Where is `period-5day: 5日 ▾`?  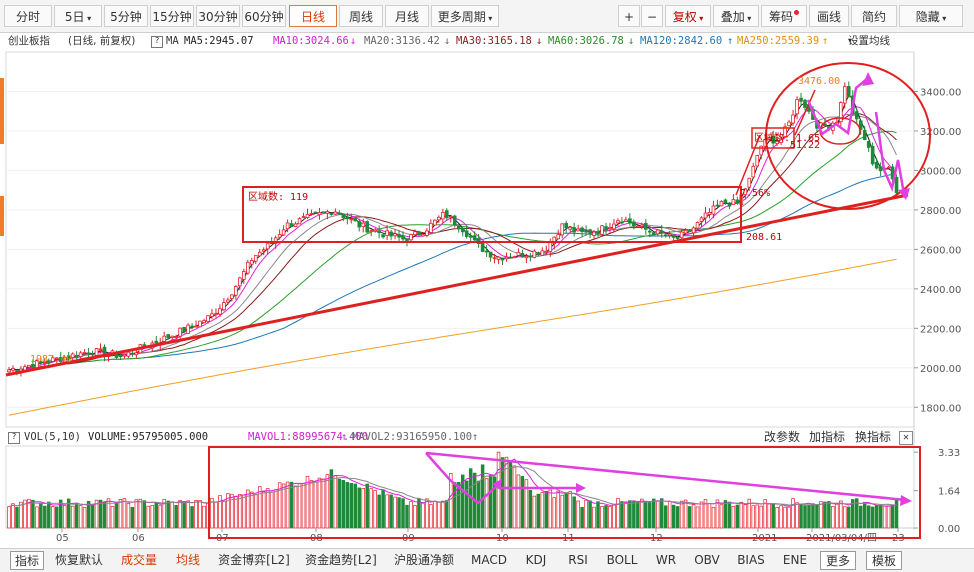 period-5day: 5日 ▾ is located at coordinates (78, 16).